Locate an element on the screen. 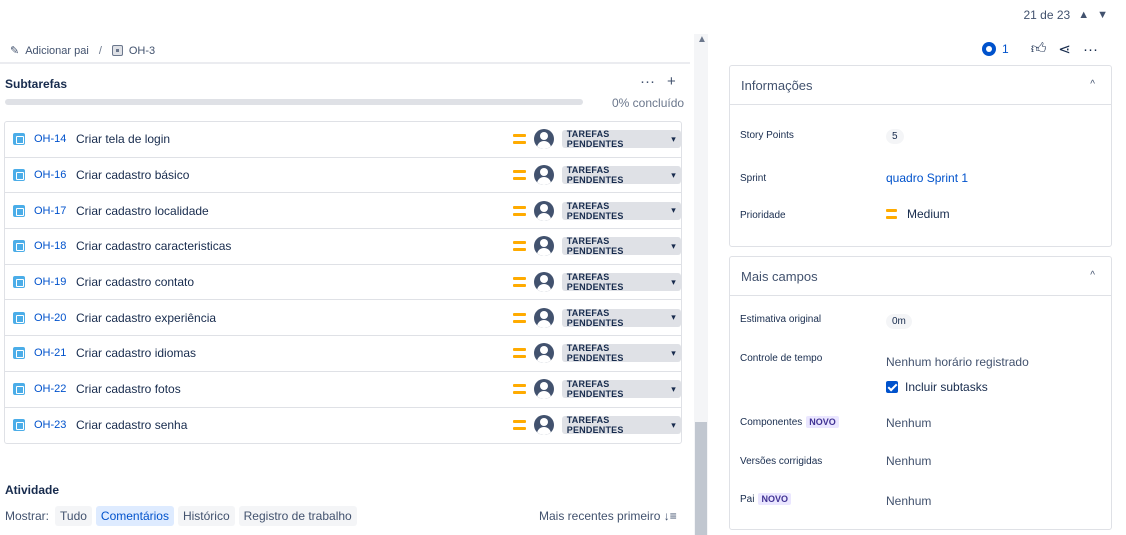 The image size is (1126, 535). add-parent-link: Adicionar pai is located at coordinates (57, 51).